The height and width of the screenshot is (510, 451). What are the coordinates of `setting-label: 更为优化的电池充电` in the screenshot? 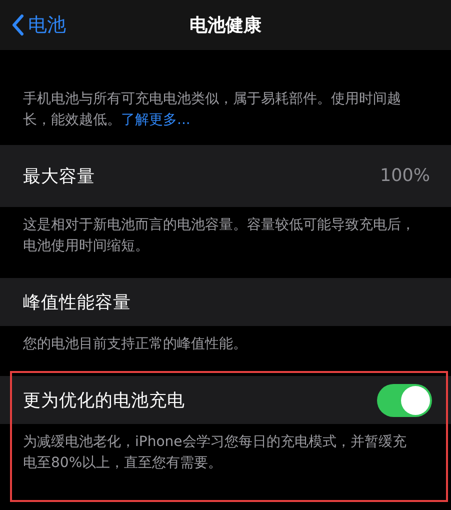 It's located at (104, 401).